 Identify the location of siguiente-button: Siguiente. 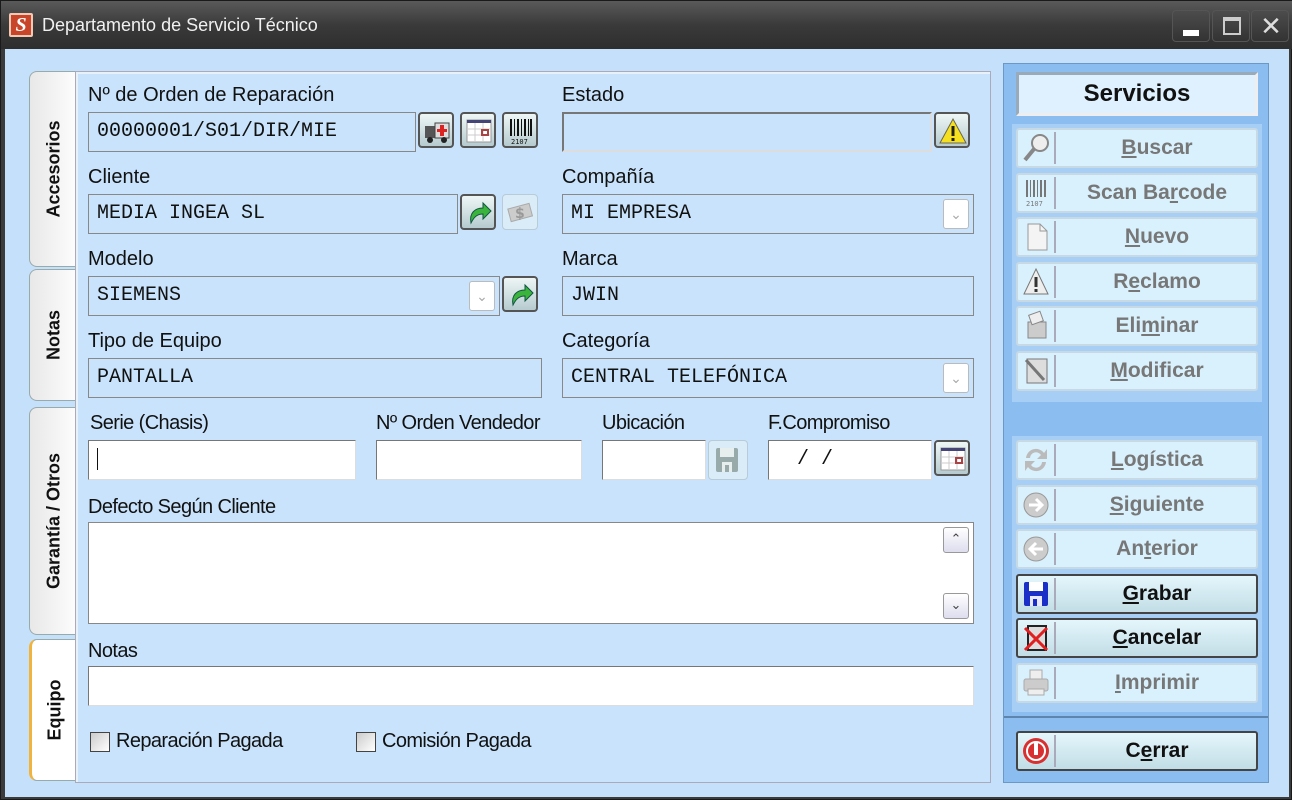
(1137, 505).